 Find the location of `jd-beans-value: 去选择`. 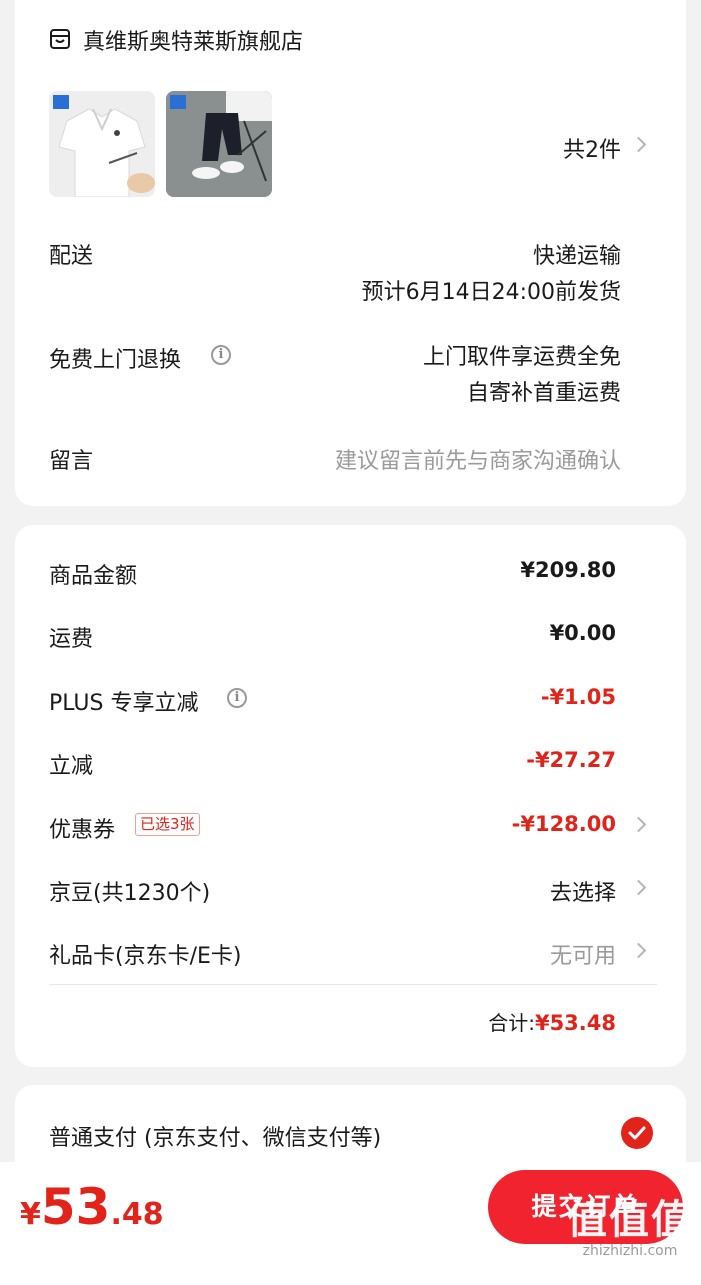

jd-beans-value: 去选择 is located at coordinates (515, 891).